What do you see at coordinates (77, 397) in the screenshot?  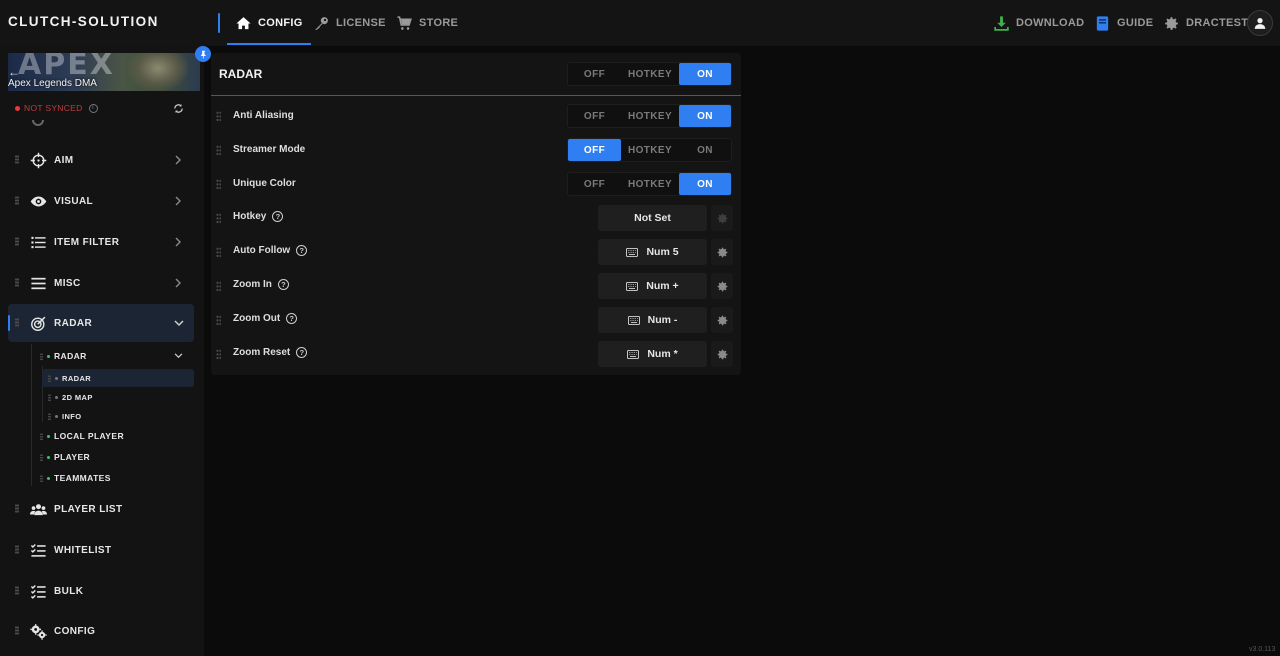 I see `sub-item-label: 2D MAP` at bounding box center [77, 397].